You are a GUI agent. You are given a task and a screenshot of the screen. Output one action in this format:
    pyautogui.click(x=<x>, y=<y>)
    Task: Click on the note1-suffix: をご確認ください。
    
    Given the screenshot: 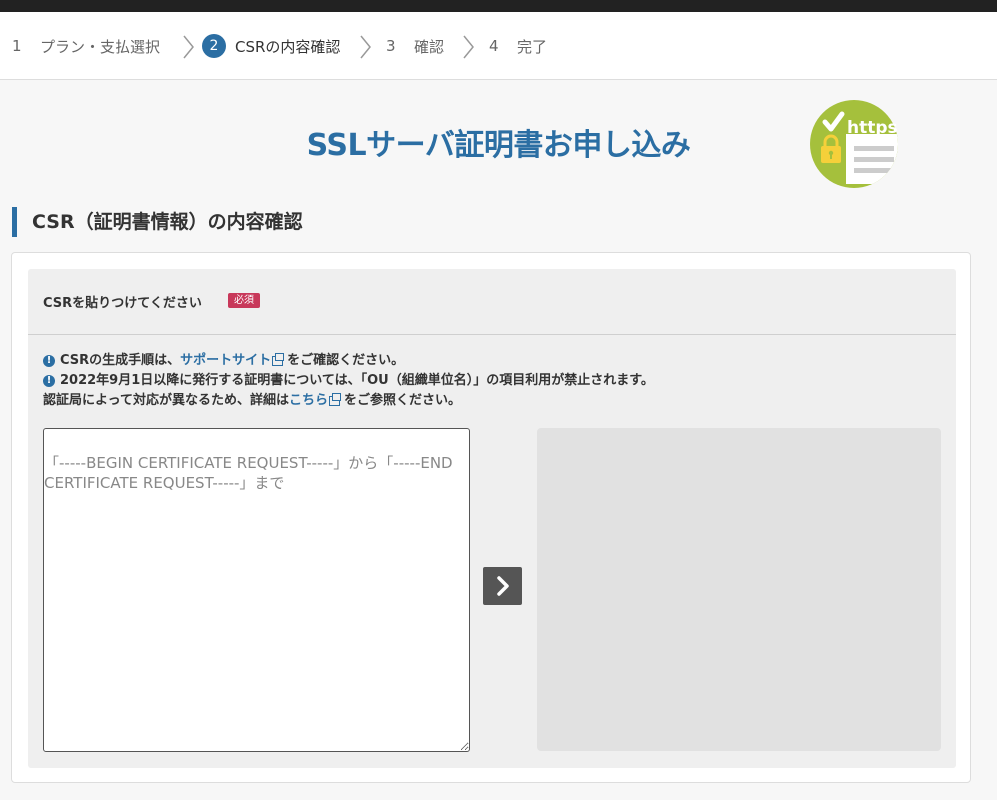 What is the action you would take?
    pyautogui.click(x=346, y=360)
    